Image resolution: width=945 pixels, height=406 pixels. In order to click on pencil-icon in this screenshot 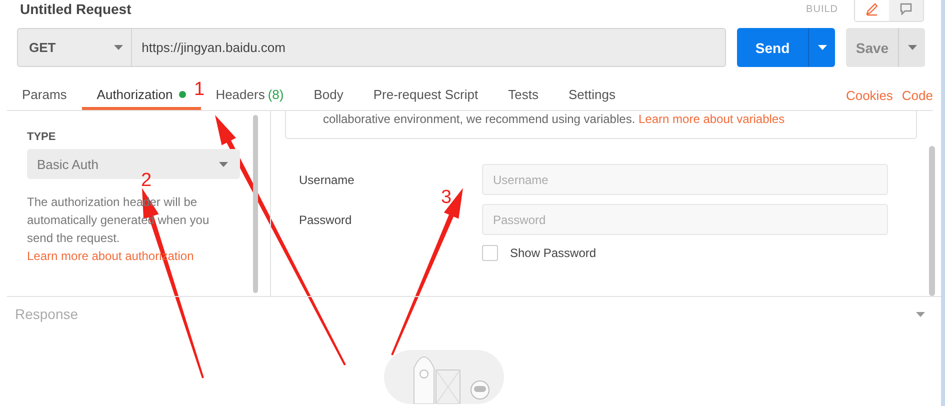, I will do `click(872, 9)`.